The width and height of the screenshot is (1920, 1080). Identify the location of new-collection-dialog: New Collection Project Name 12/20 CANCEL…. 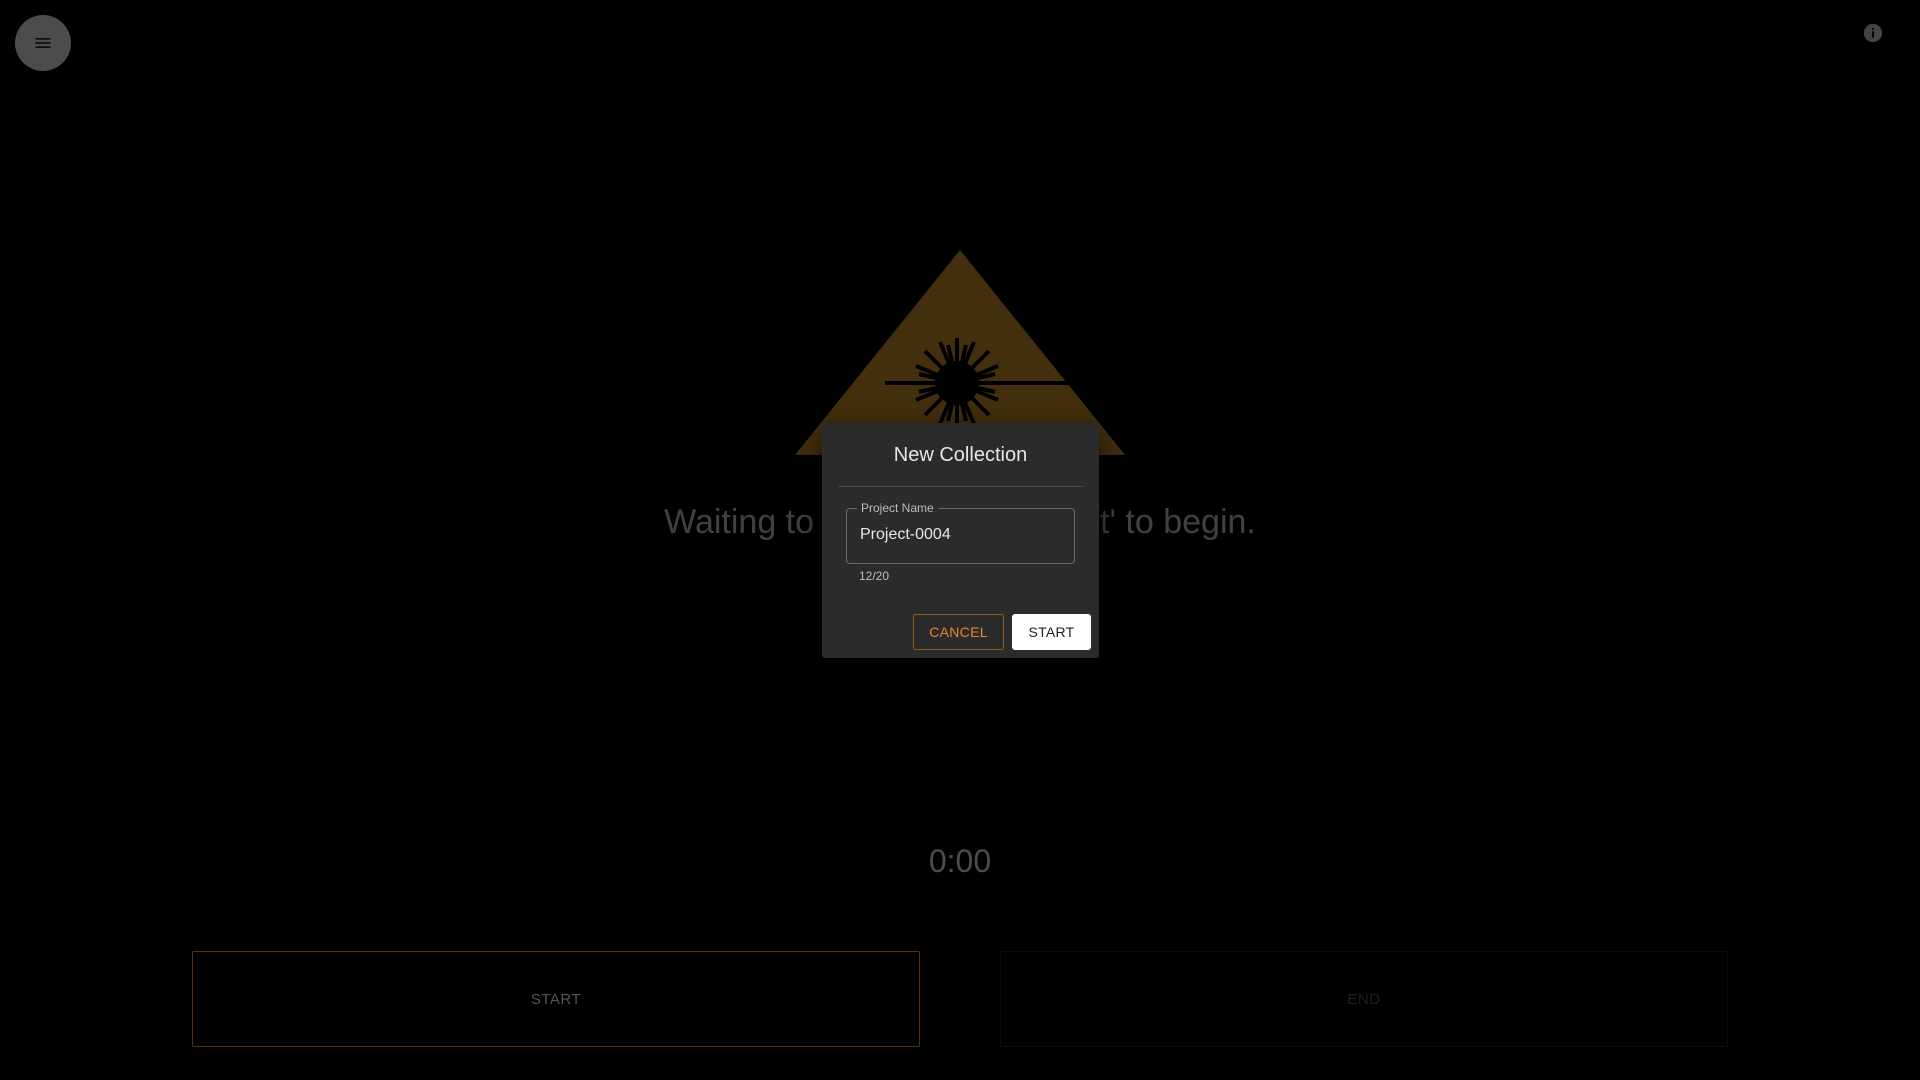
(960, 540).